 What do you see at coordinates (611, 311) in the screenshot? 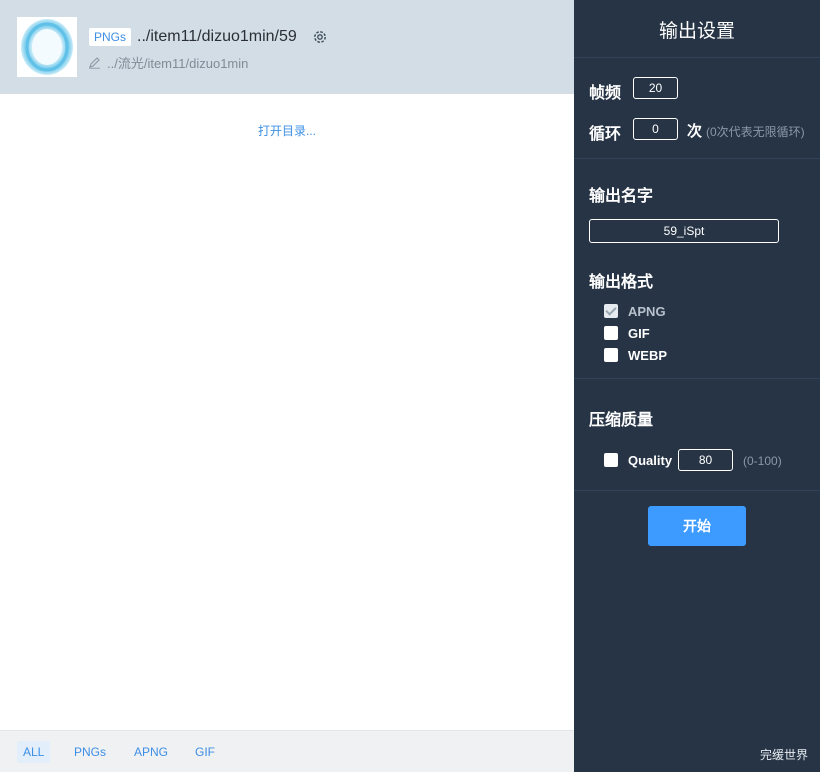
I see `apng-checkbox` at bounding box center [611, 311].